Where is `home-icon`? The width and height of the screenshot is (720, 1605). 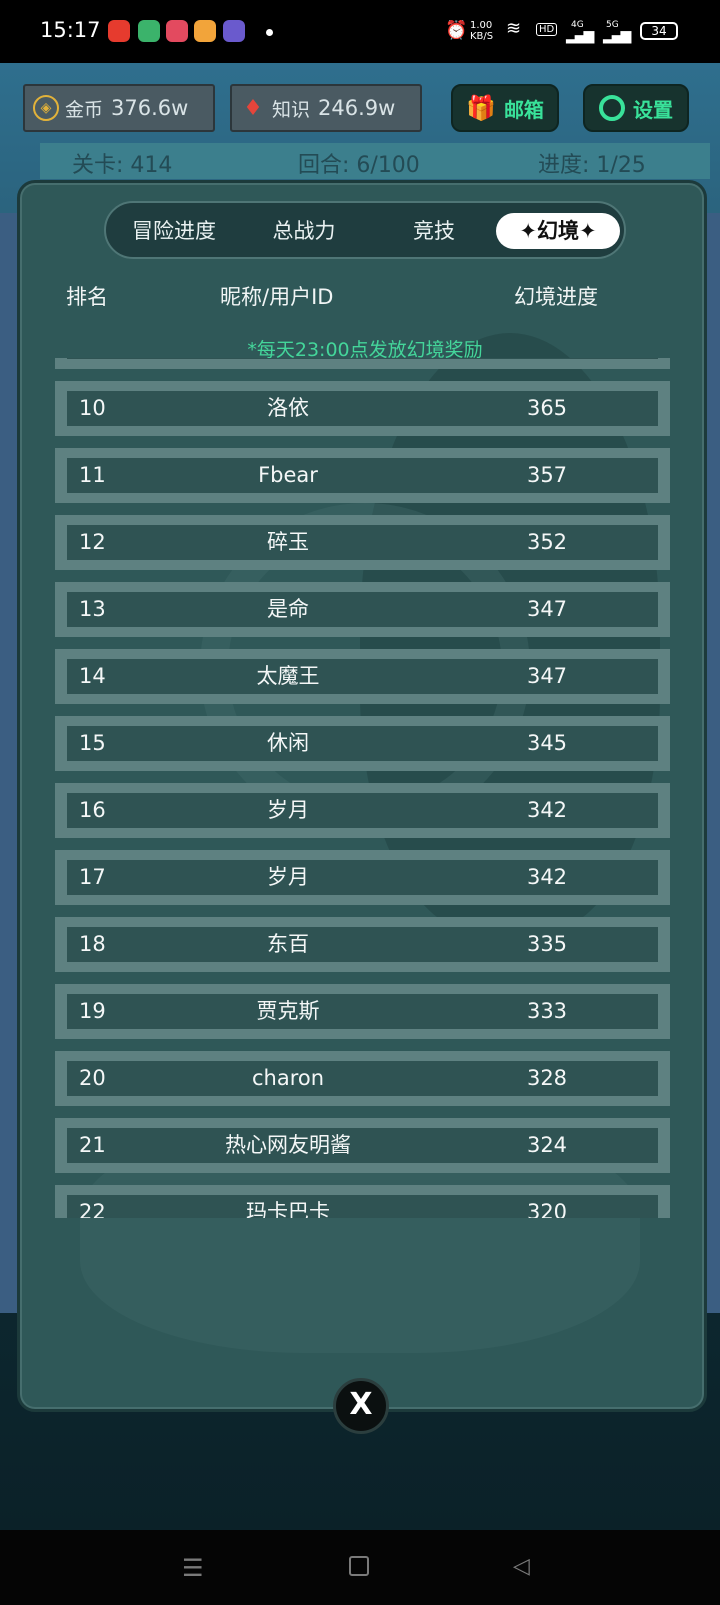
home-icon is located at coordinates (359, 1566).